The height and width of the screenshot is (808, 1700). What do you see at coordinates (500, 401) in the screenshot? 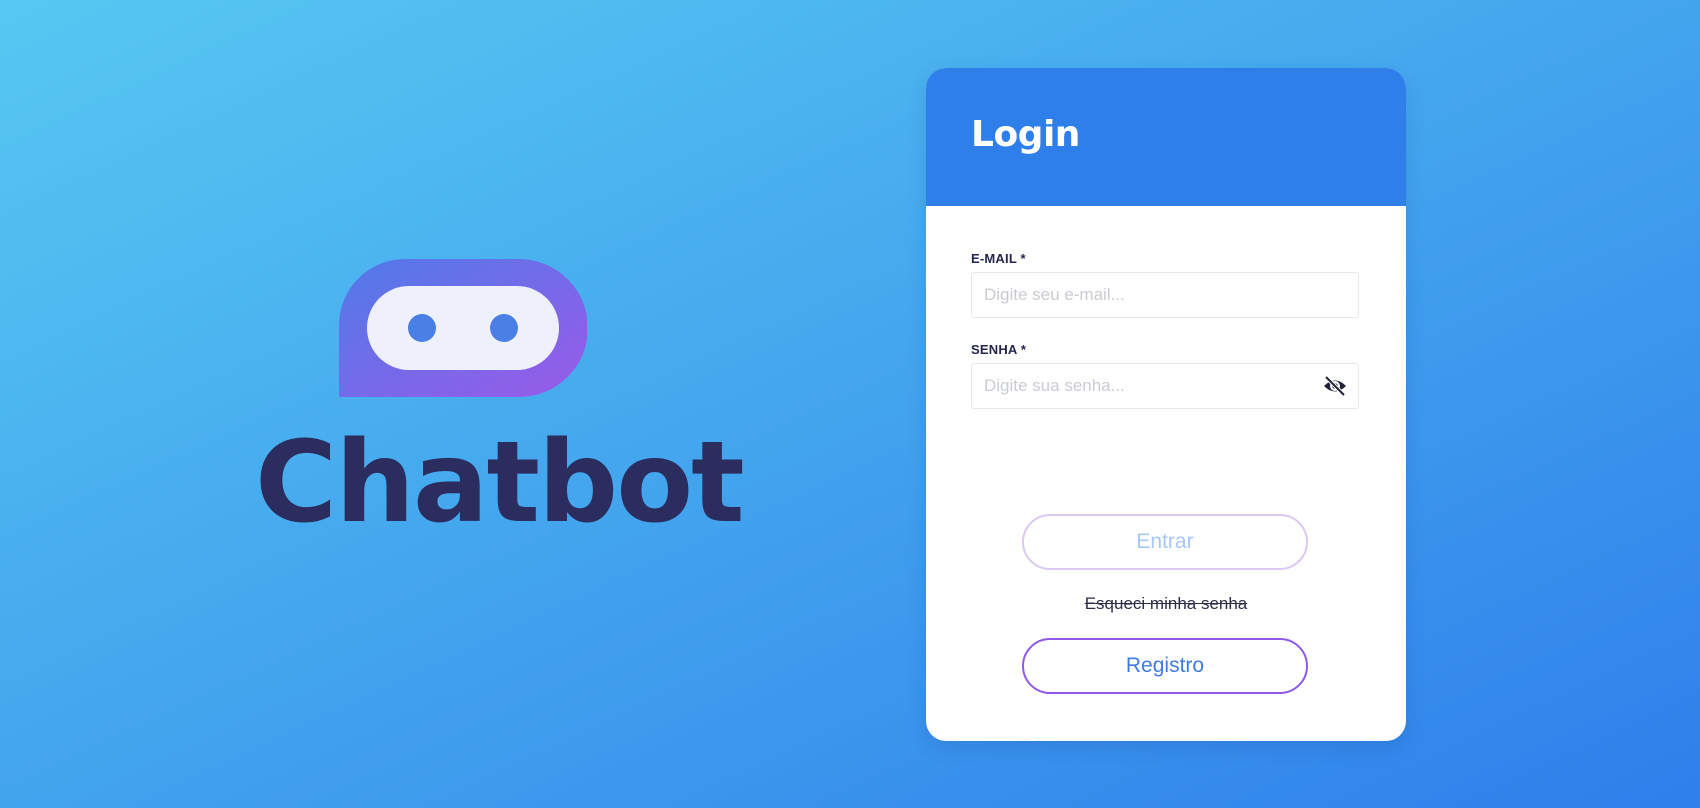
I see `brand: Chatbot` at bounding box center [500, 401].